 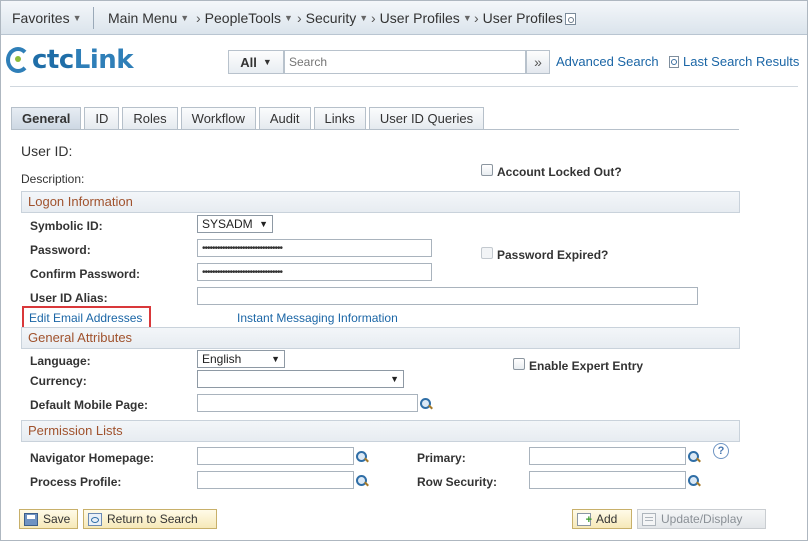 I want to click on update-display-label: Update/Display, so click(x=702, y=519).